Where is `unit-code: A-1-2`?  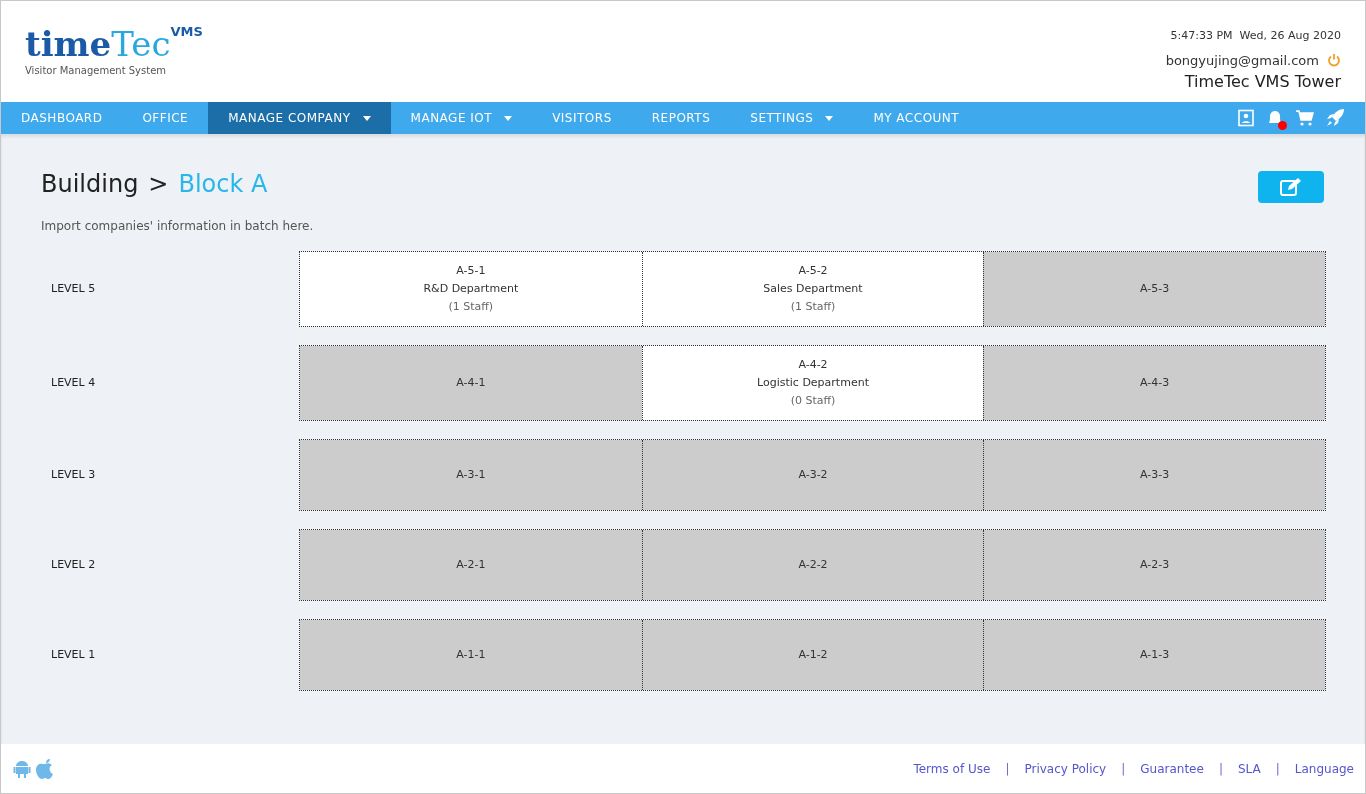
unit-code: A-1-2 is located at coordinates (813, 655).